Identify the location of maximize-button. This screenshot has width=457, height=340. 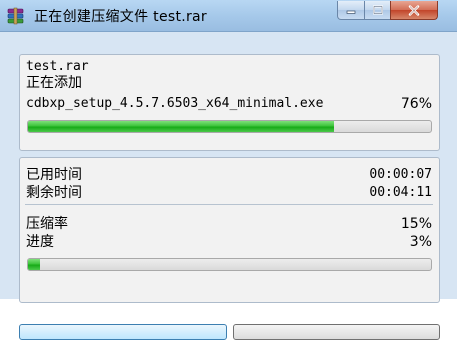
(377, 10).